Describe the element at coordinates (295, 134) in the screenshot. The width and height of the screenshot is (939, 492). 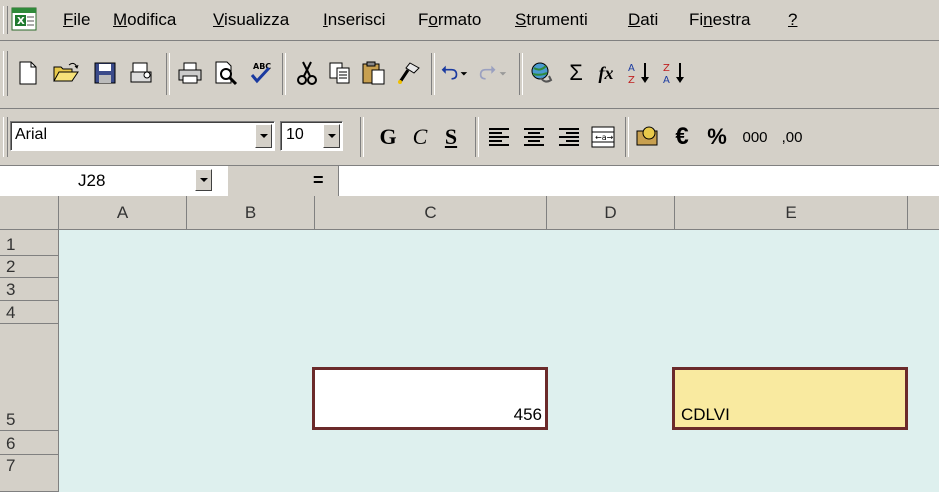
I see `font-size-value: 10` at that location.